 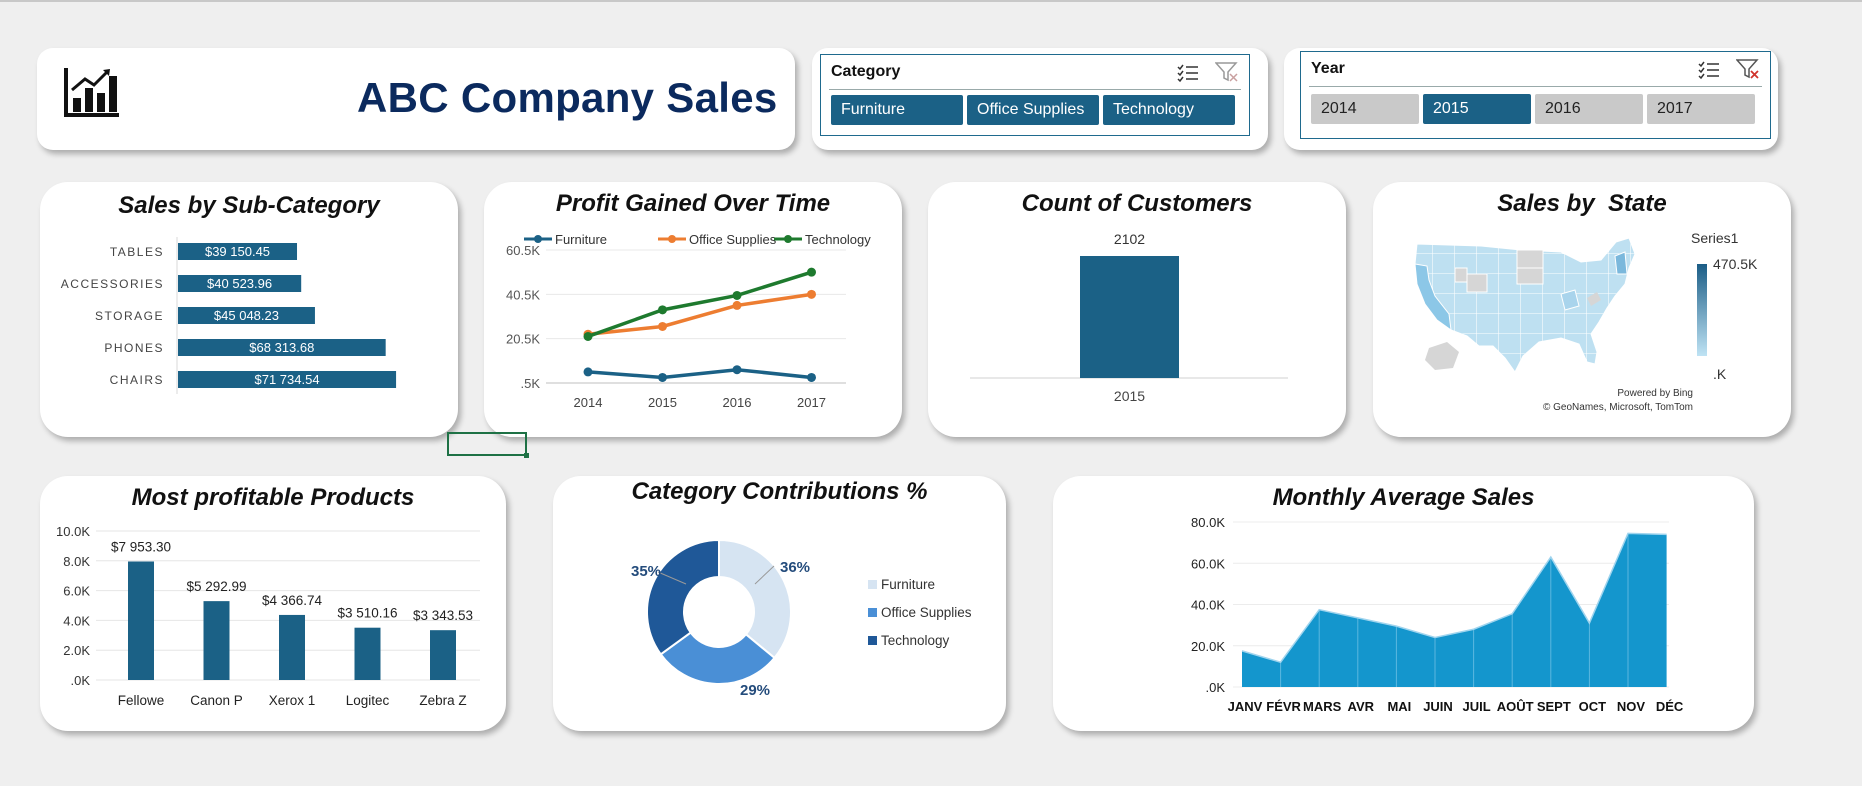 What do you see at coordinates (1129, 396) in the screenshot?
I see `x-tick-label: 2015` at bounding box center [1129, 396].